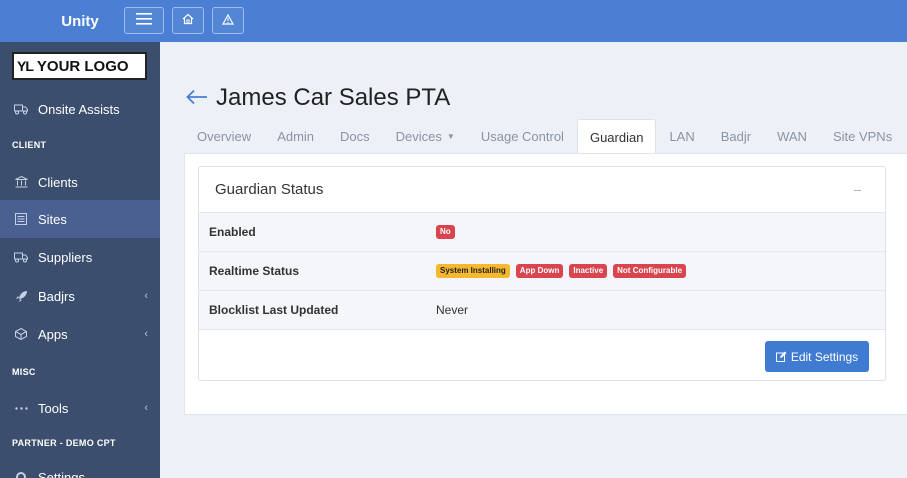  What do you see at coordinates (21, 474) in the screenshot?
I see `gear-icon` at bounding box center [21, 474].